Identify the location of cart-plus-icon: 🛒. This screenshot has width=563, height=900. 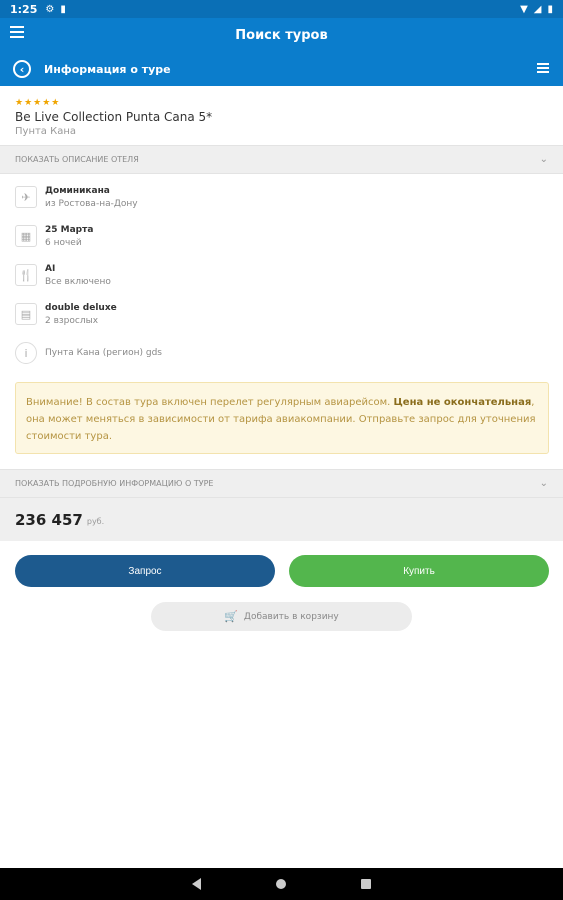
(231, 616).